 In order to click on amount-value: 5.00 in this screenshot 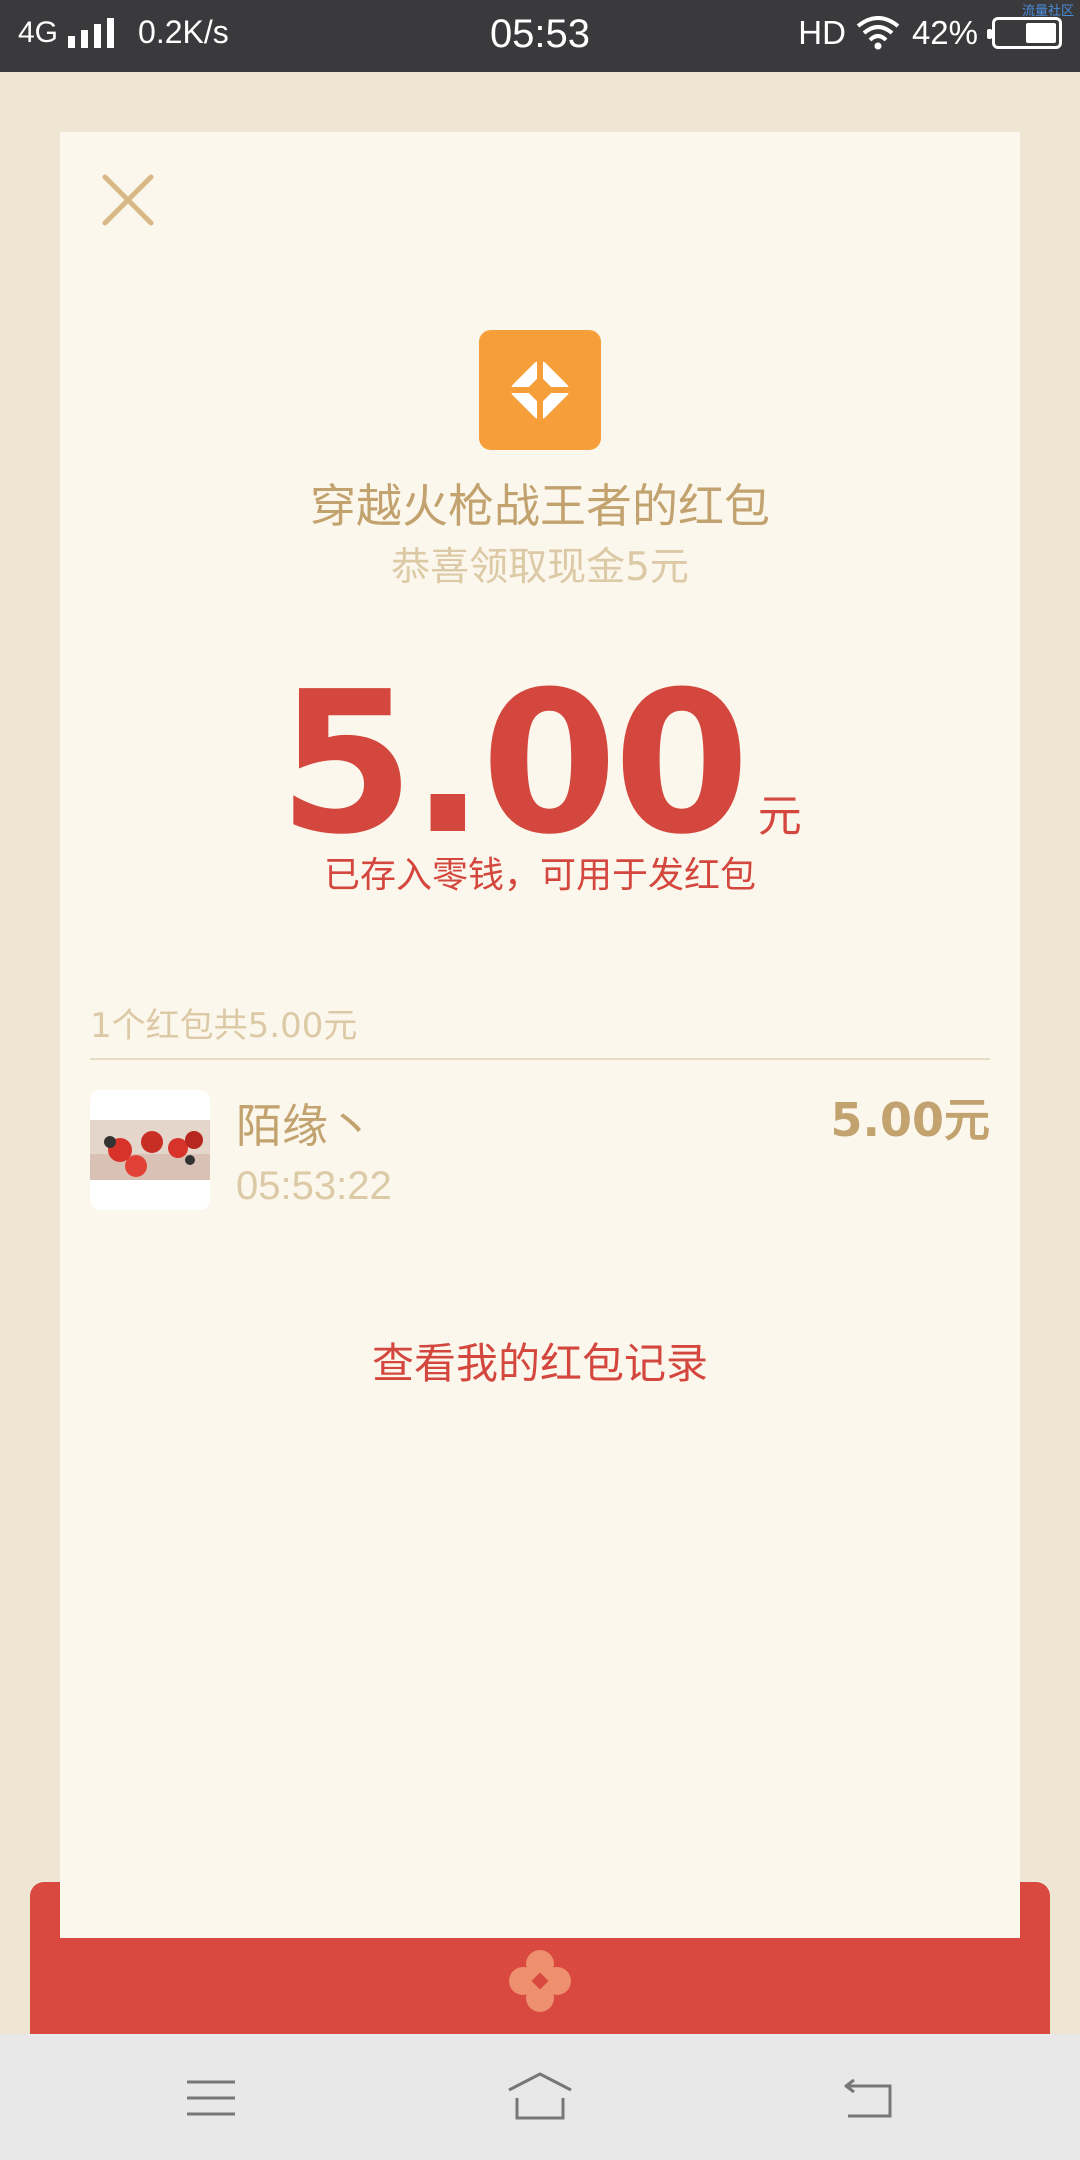, I will do `click(514, 764)`.